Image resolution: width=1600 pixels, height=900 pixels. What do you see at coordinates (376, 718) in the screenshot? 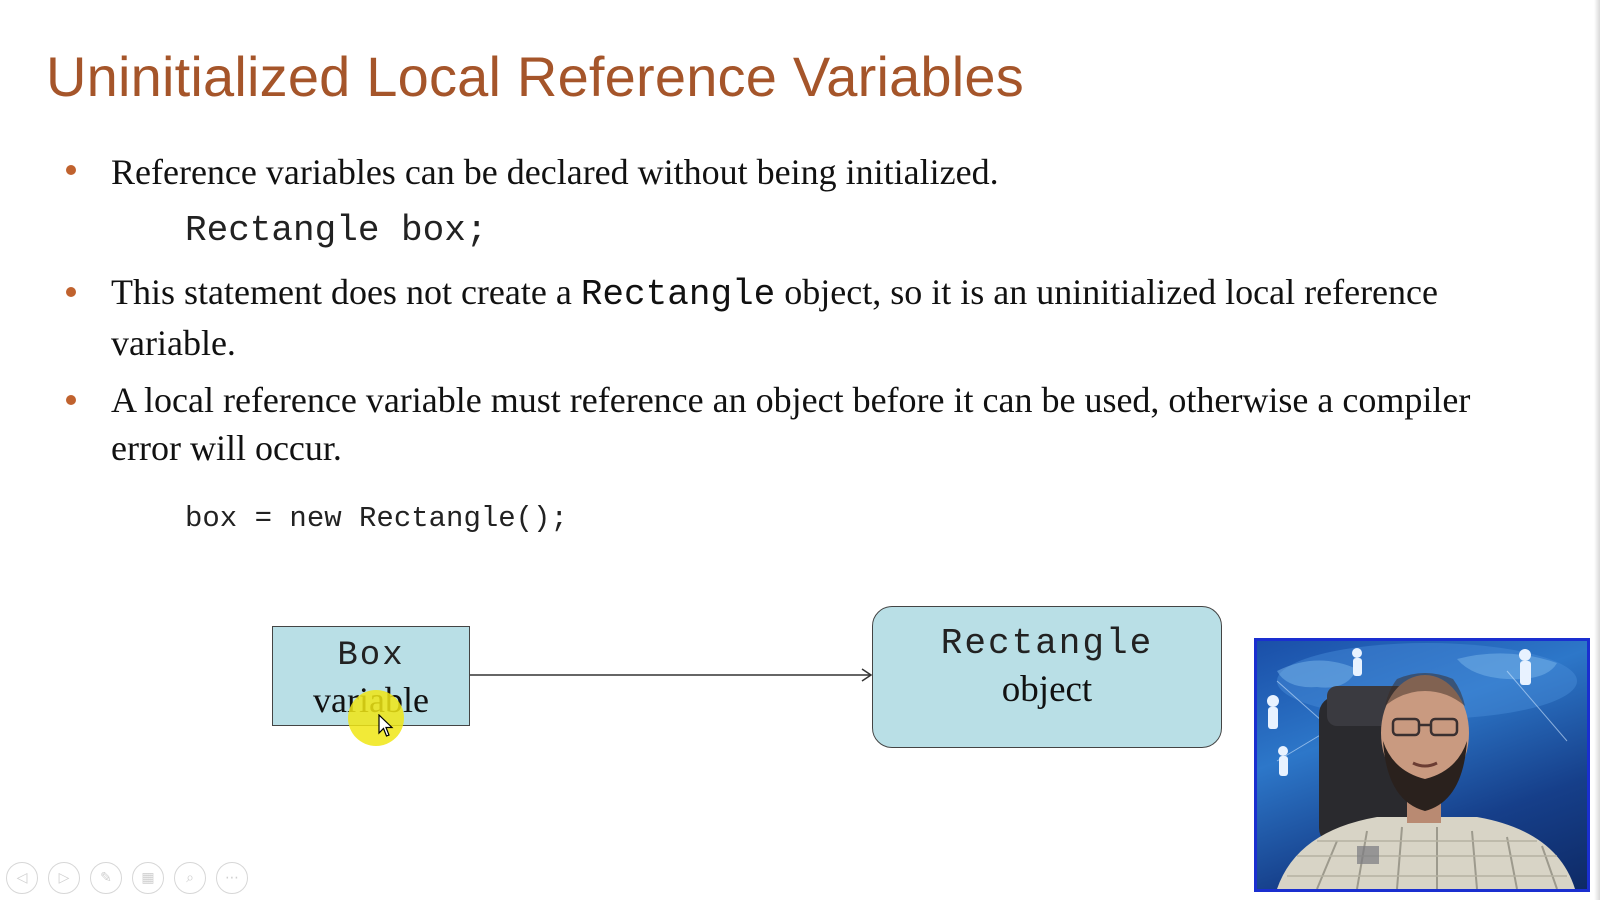
I see `pointer-highlight` at bounding box center [376, 718].